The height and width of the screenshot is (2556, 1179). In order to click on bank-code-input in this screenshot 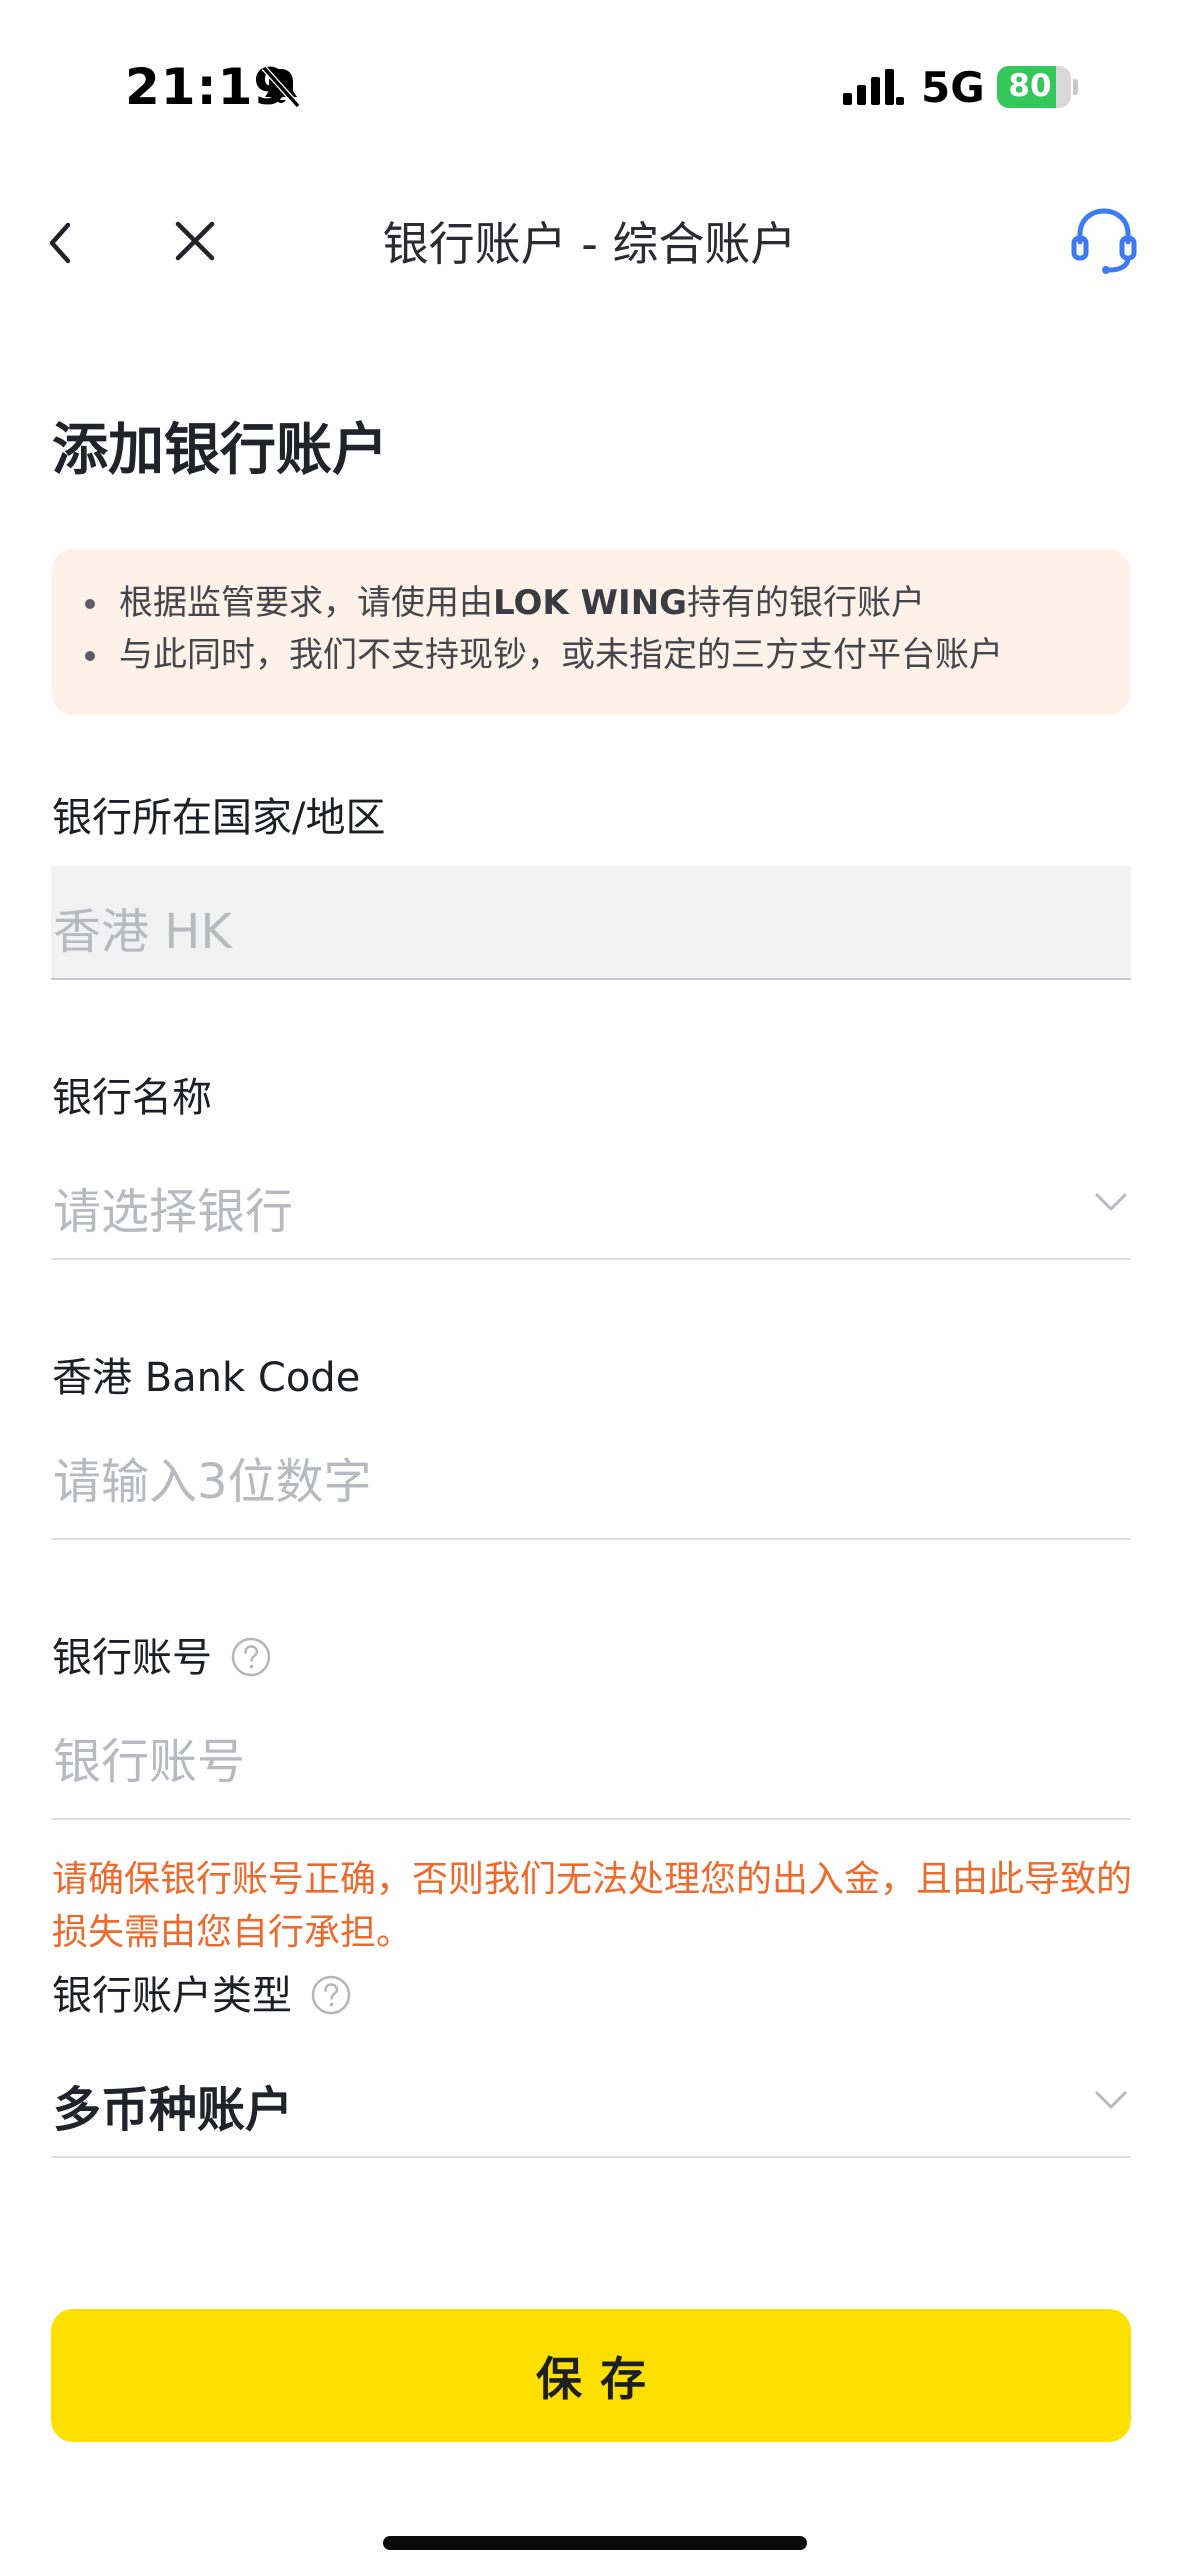, I will do `click(591, 1482)`.